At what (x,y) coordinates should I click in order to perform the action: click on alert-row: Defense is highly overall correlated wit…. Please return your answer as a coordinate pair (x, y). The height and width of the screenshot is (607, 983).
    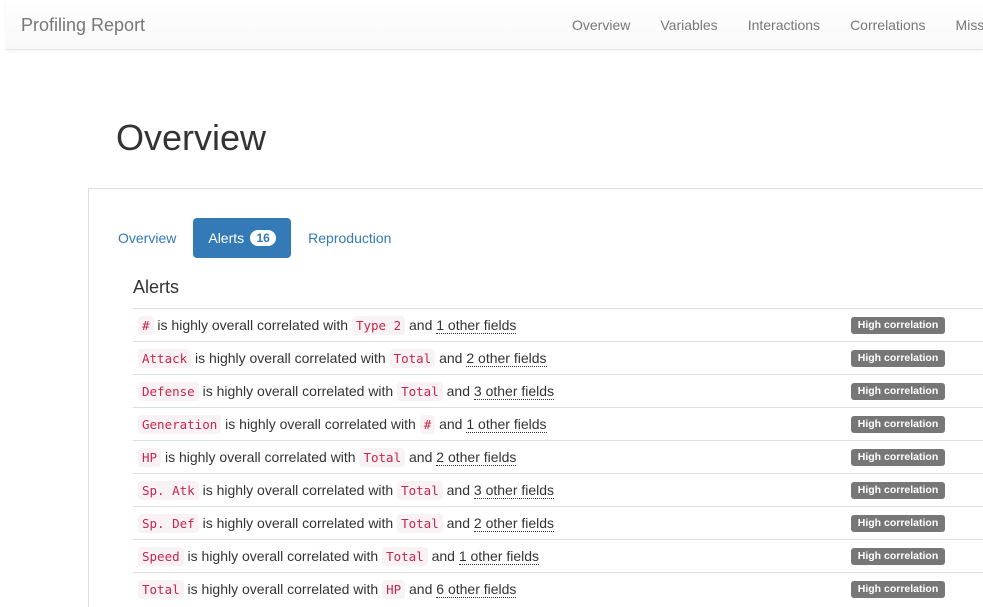
    Looking at the image, I should click on (558, 390).